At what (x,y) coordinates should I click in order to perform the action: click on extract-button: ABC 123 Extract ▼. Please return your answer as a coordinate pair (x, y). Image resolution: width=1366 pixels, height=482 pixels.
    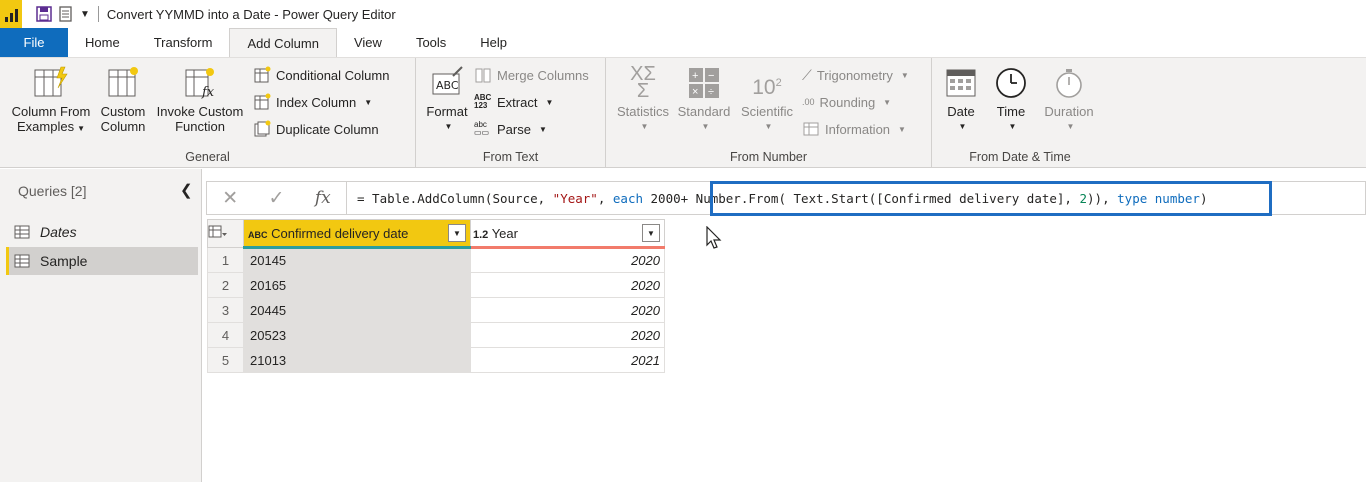
    Looking at the image, I should click on (513, 102).